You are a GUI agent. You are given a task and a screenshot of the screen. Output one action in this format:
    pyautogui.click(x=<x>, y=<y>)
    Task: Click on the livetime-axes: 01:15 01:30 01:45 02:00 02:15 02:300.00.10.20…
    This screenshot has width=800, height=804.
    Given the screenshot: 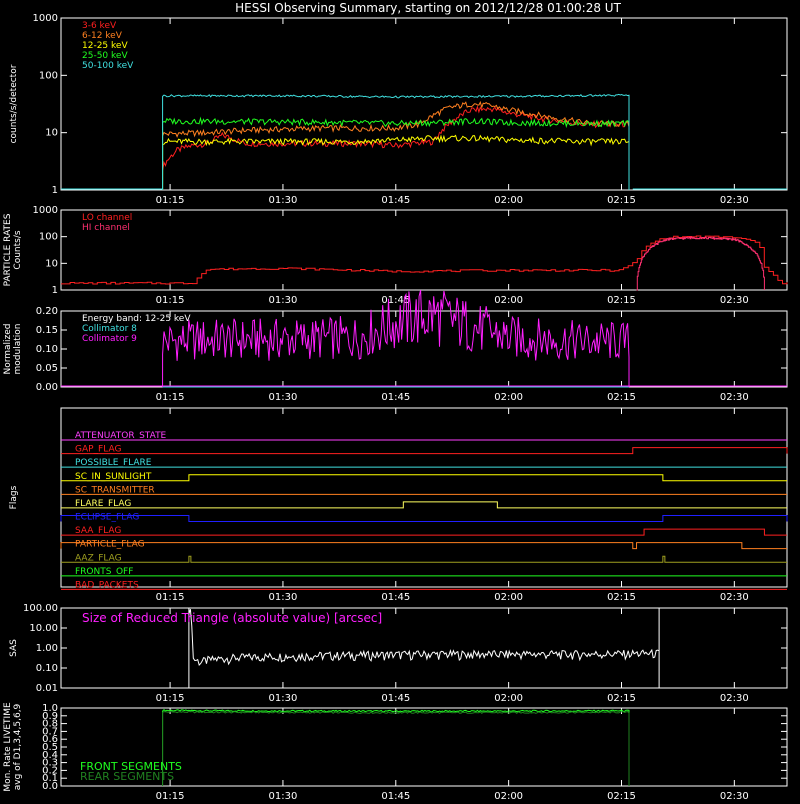 What is the action you would take?
    pyautogui.click(x=395, y=752)
    